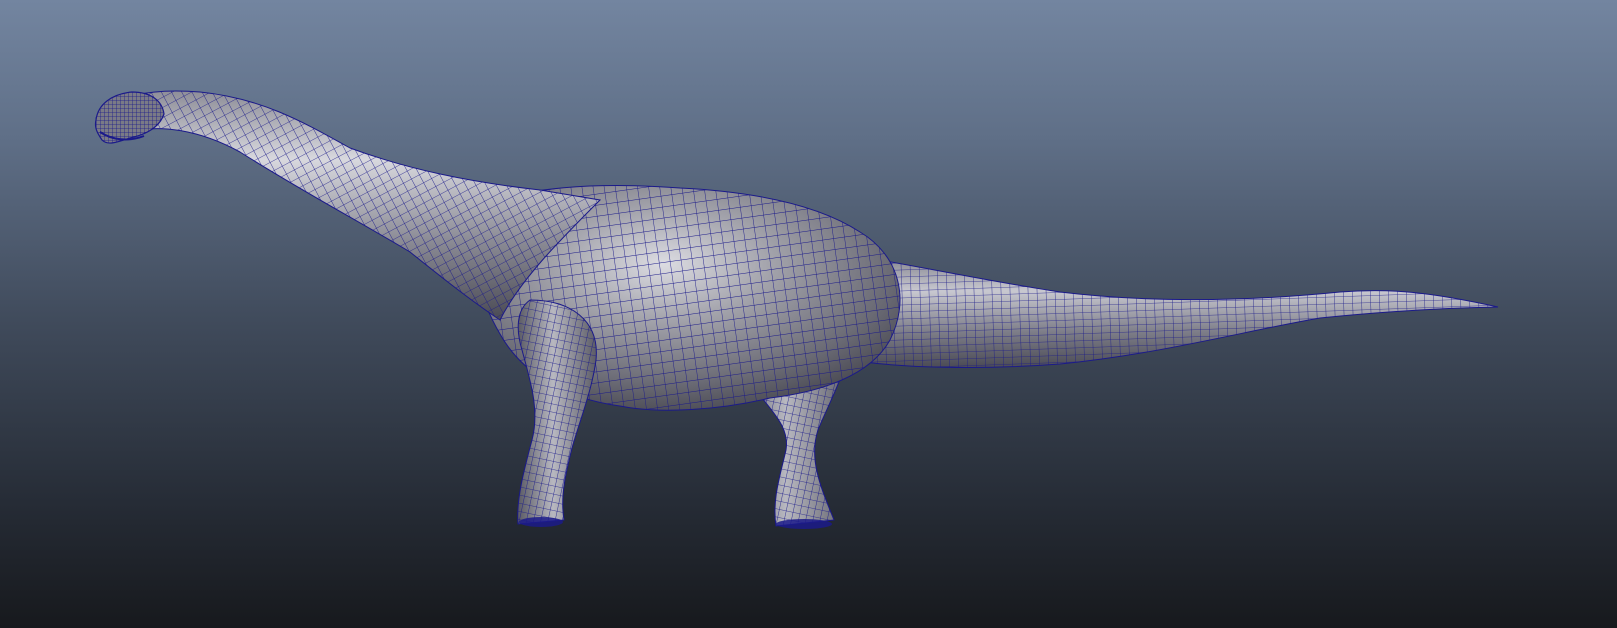 The height and width of the screenshot is (628, 1617). I want to click on model-front-leg, so click(557, 412).